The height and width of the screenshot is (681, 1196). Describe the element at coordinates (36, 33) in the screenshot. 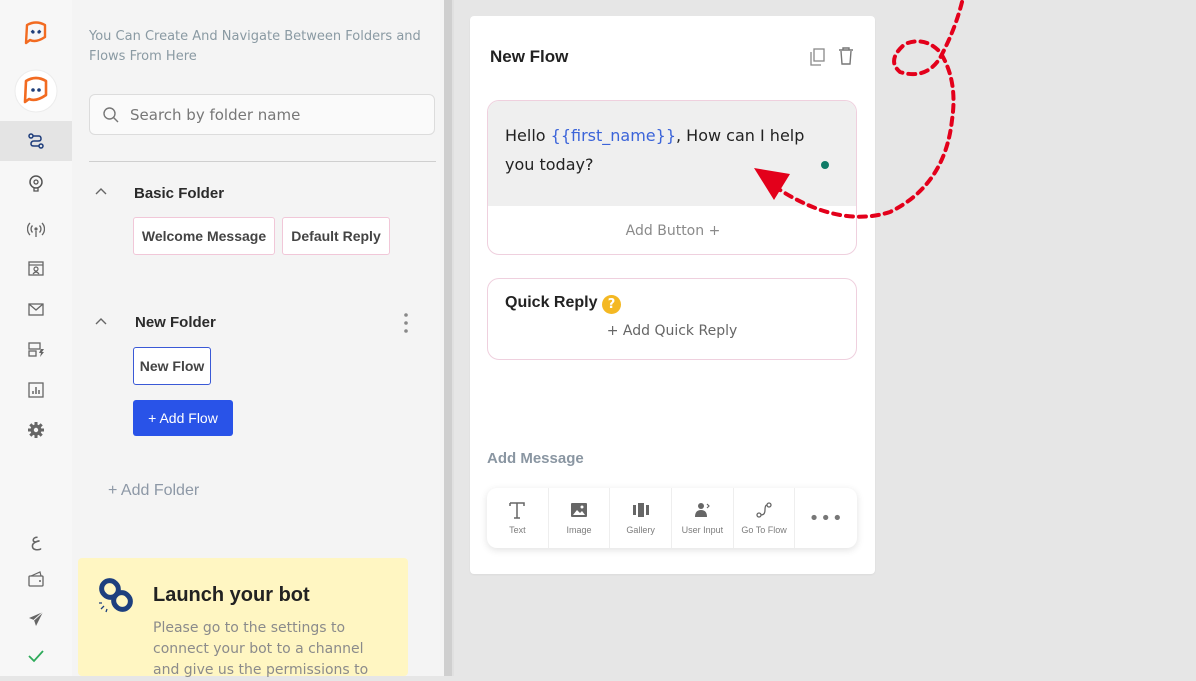

I see `brand-logo-icon` at that location.